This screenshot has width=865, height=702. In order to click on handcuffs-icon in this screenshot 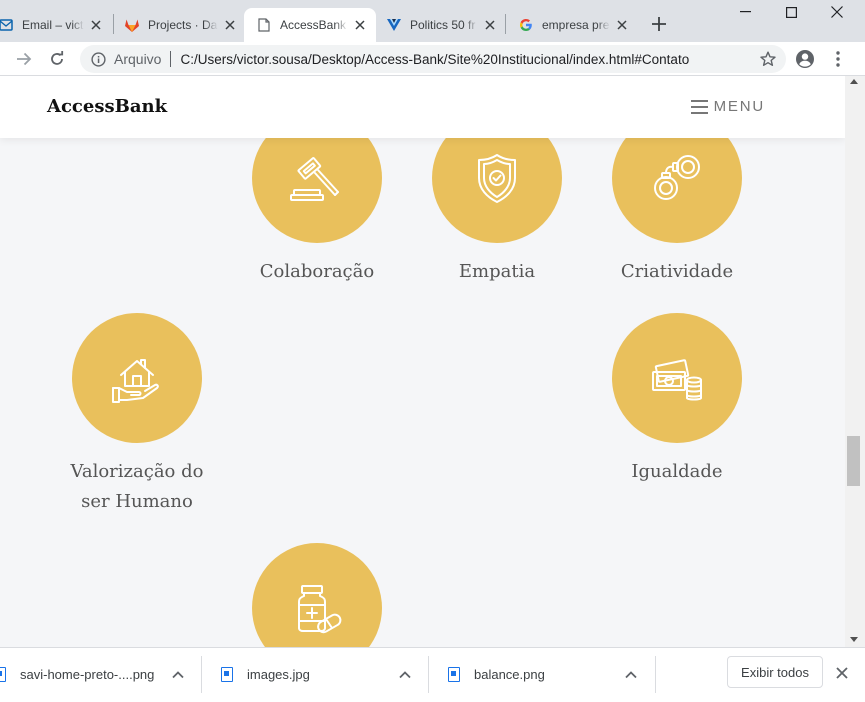, I will do `click(677, 177)`.